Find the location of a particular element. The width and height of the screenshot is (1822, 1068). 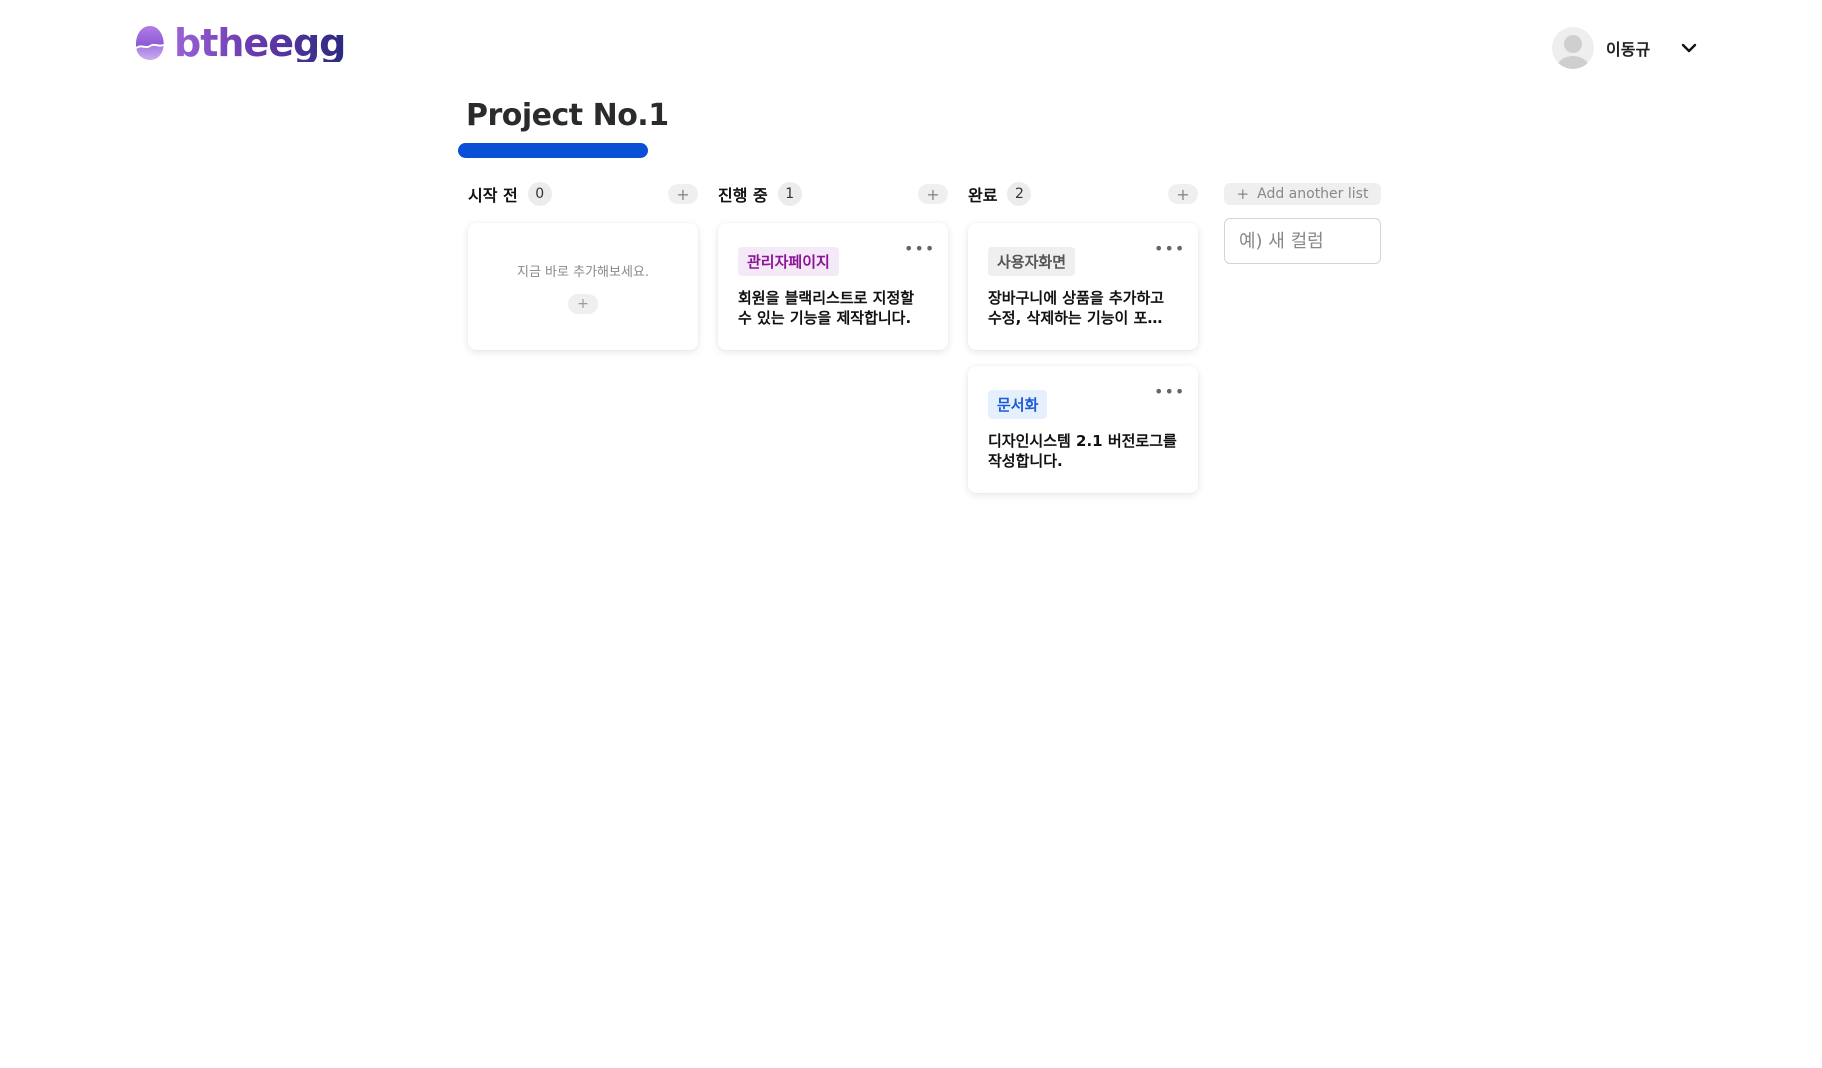

empty-card: 지금 바로 추가해보세요. + is located at coordinates (583, 286).